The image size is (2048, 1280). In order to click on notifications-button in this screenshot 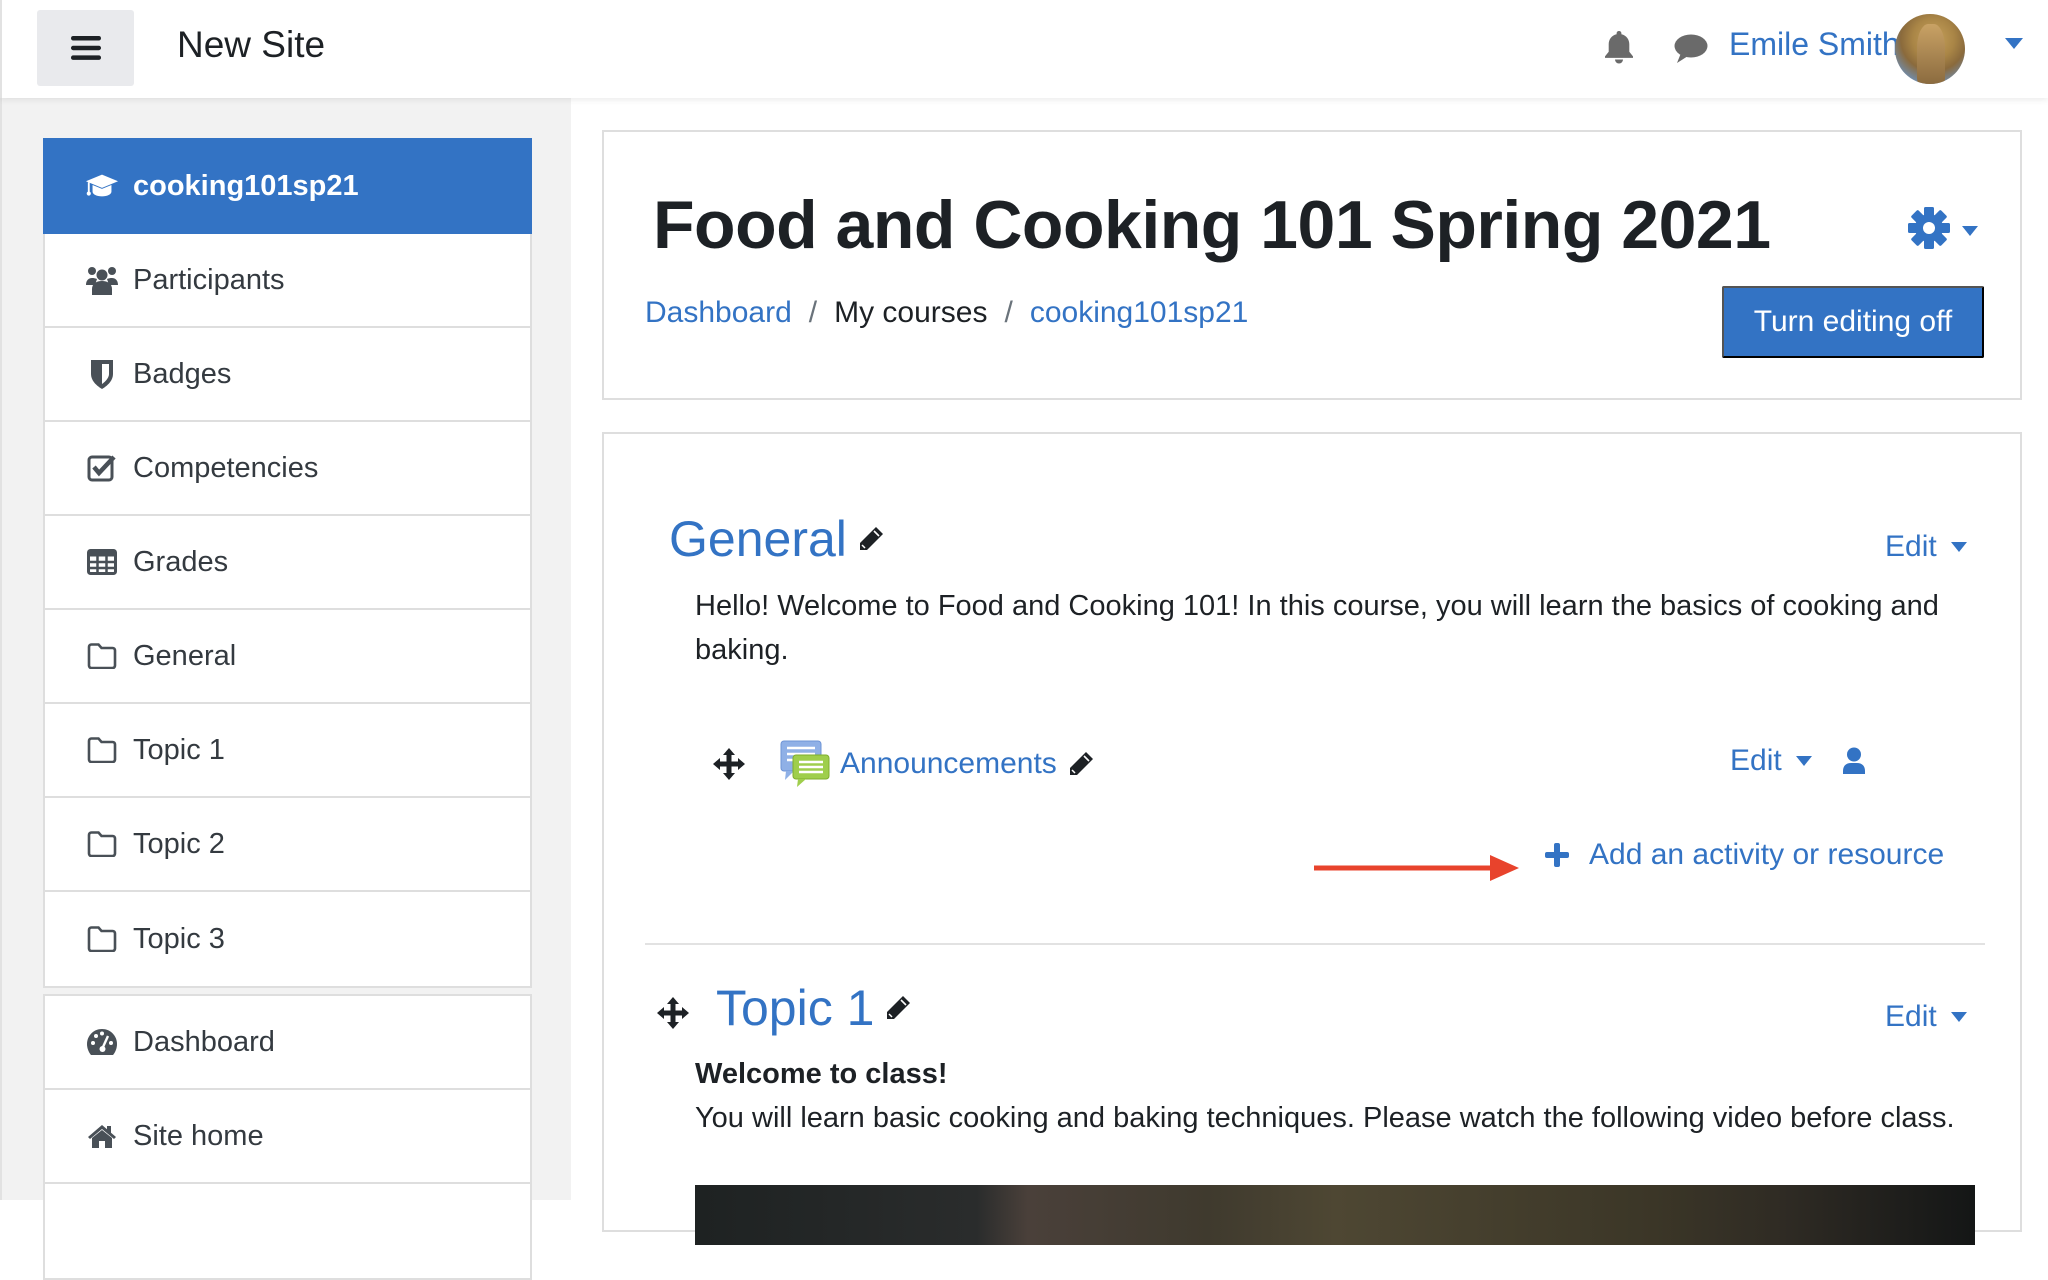, I will do `click(1619, 47)`.